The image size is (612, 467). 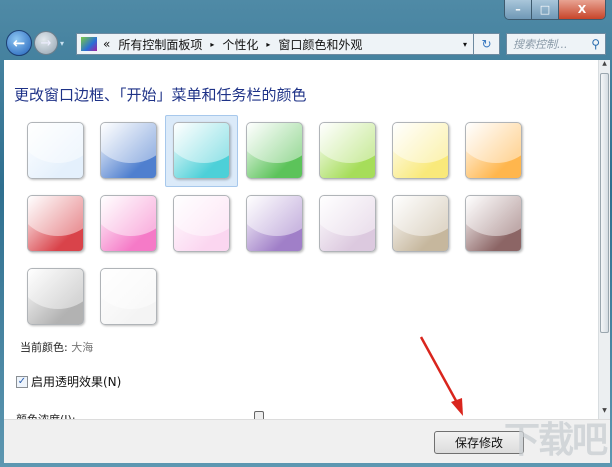 What do you see at coordinates (46, 43) in the screenshot?
I see `forward-button: →` at bounding box center [46, 43].